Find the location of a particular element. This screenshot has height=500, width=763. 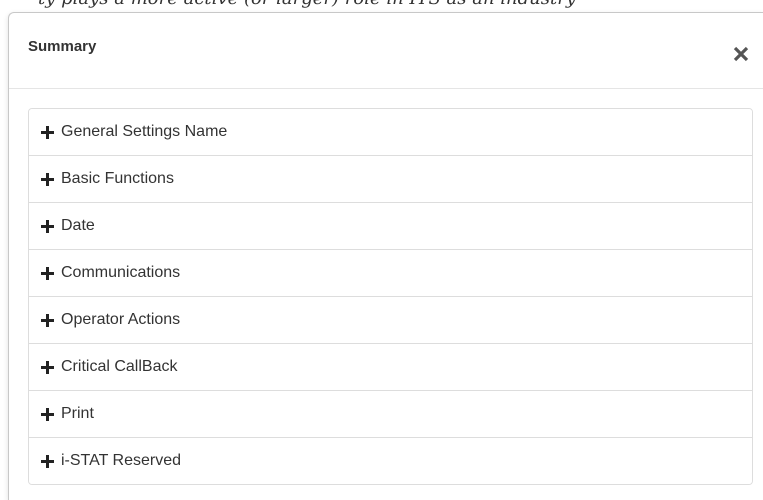

accordion-item-print: Print is located at coordinates (390, 414).